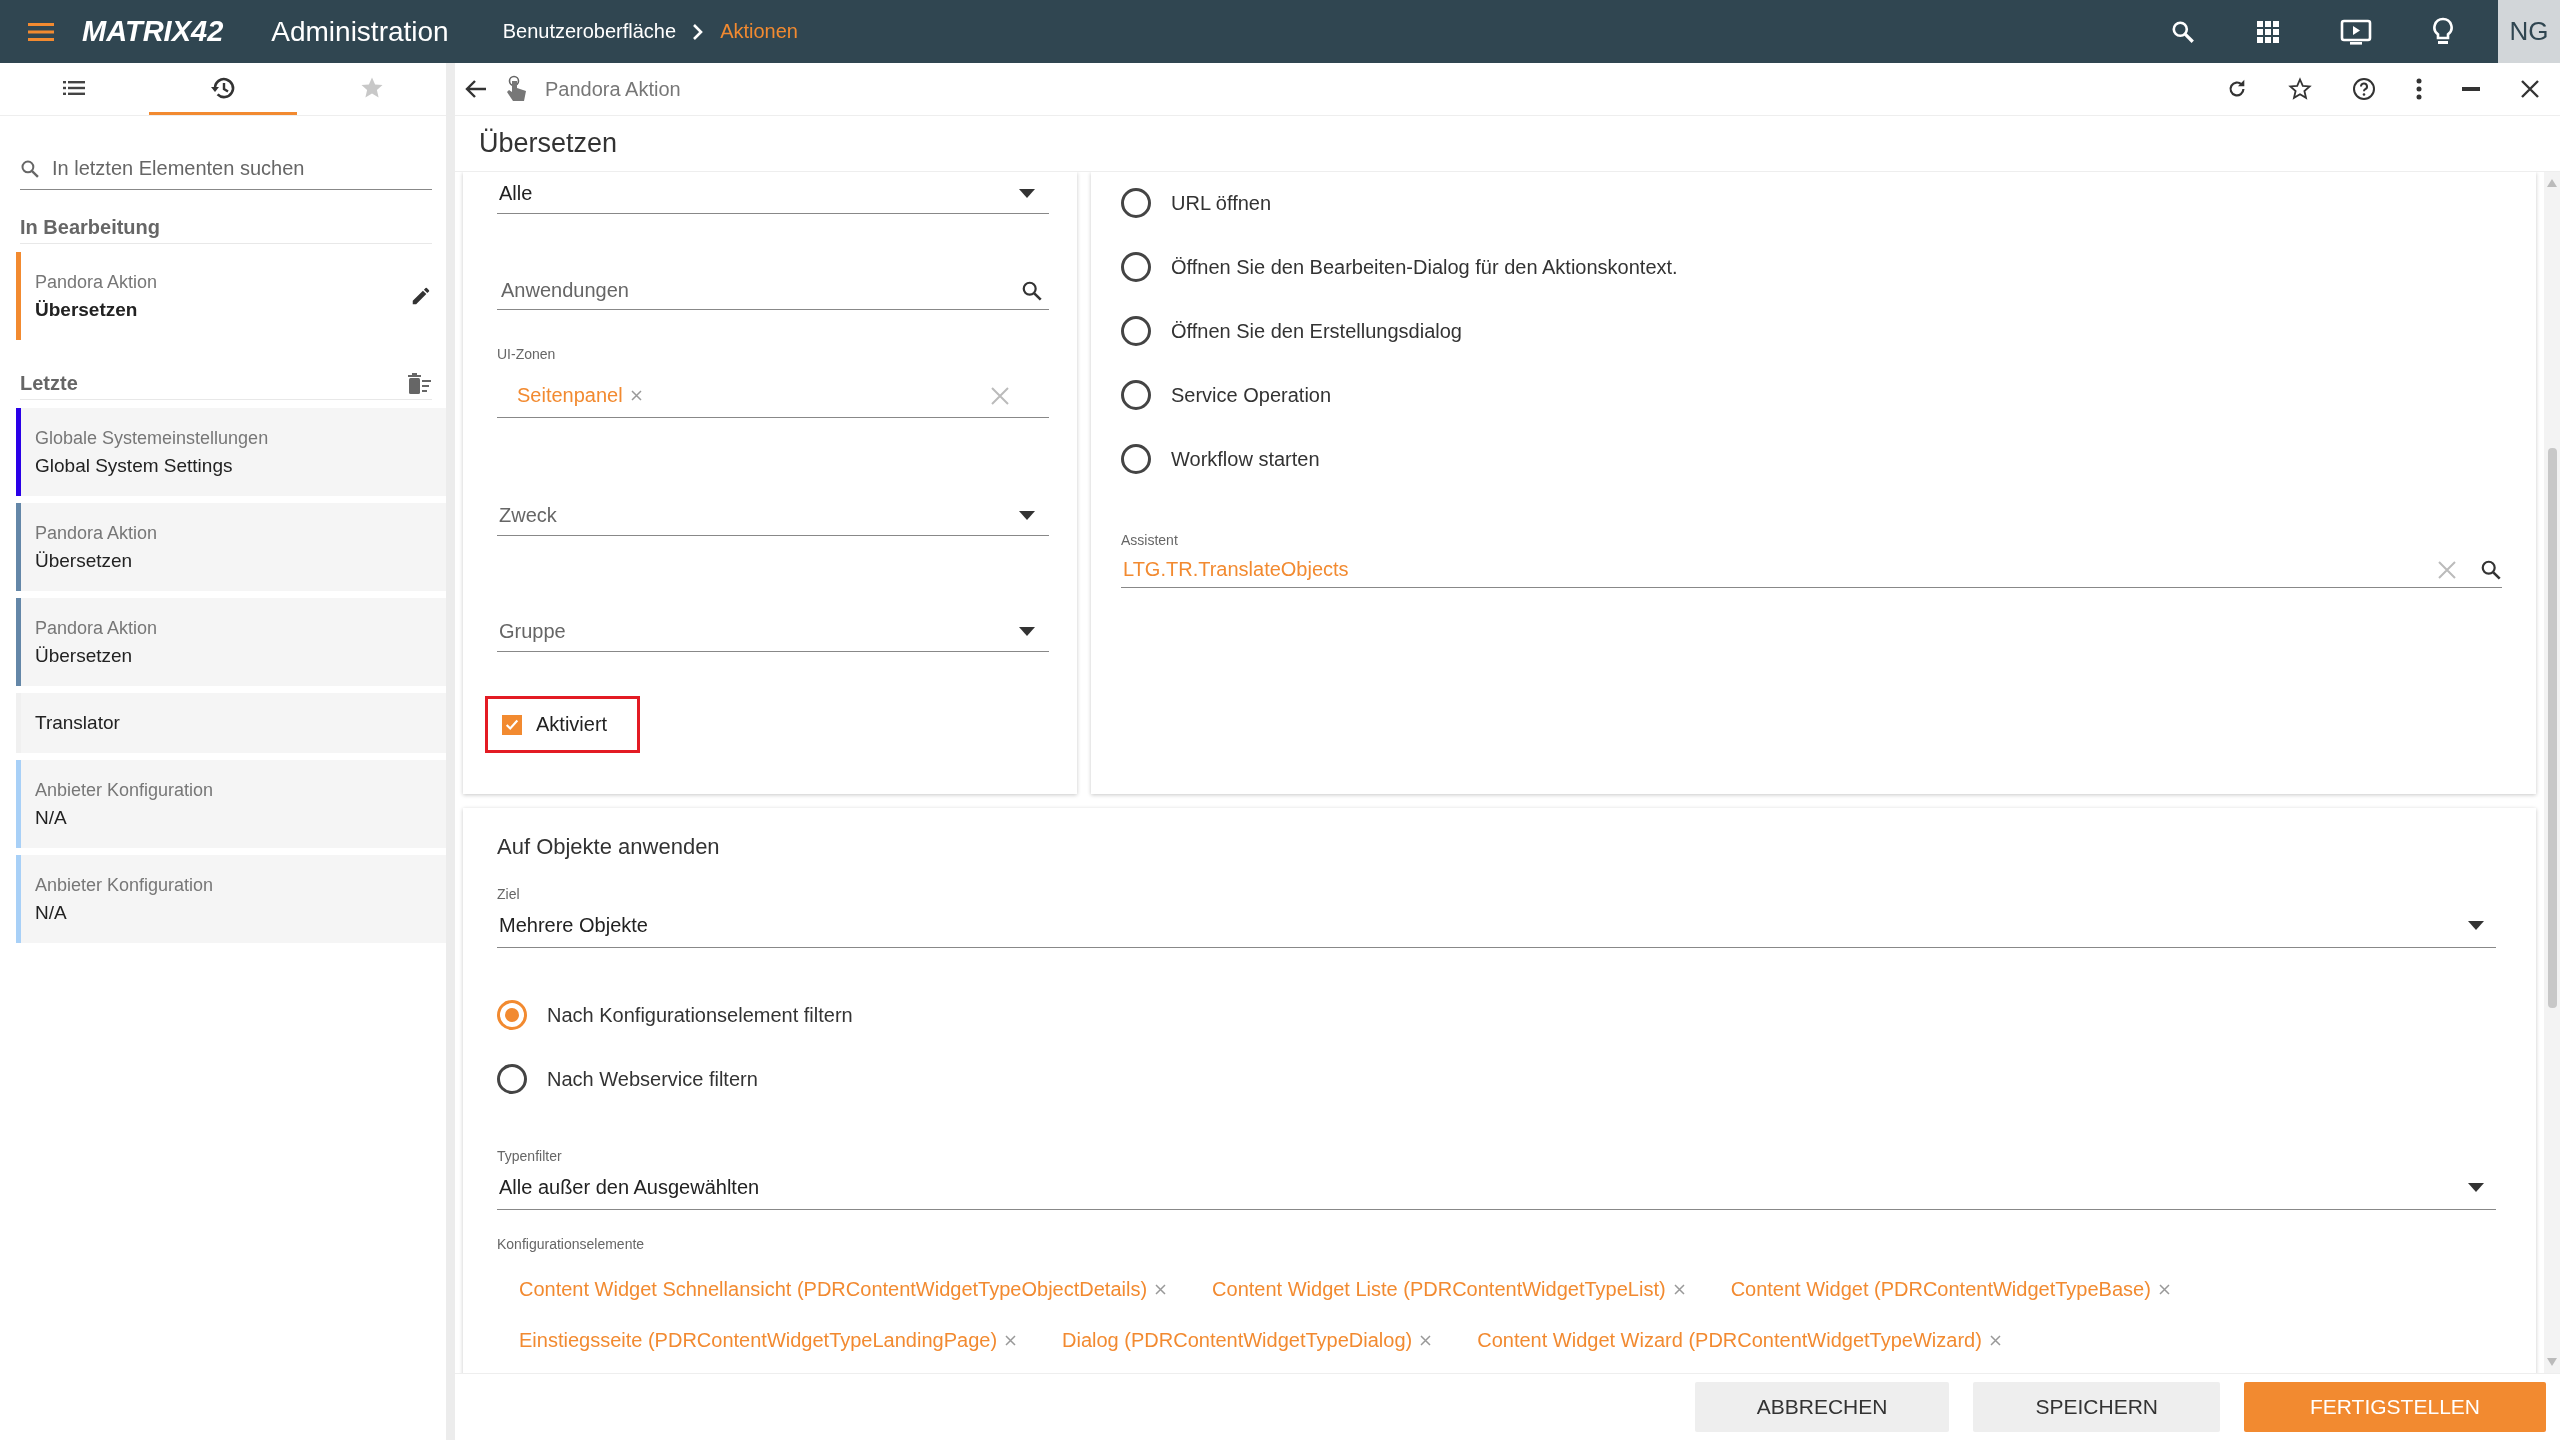 This screenshot has height=1440, width=2560. What do you see at coordinates (516, 193) in the screenshot?
I see `field-value: Alle` at bounding box center [516, 193].